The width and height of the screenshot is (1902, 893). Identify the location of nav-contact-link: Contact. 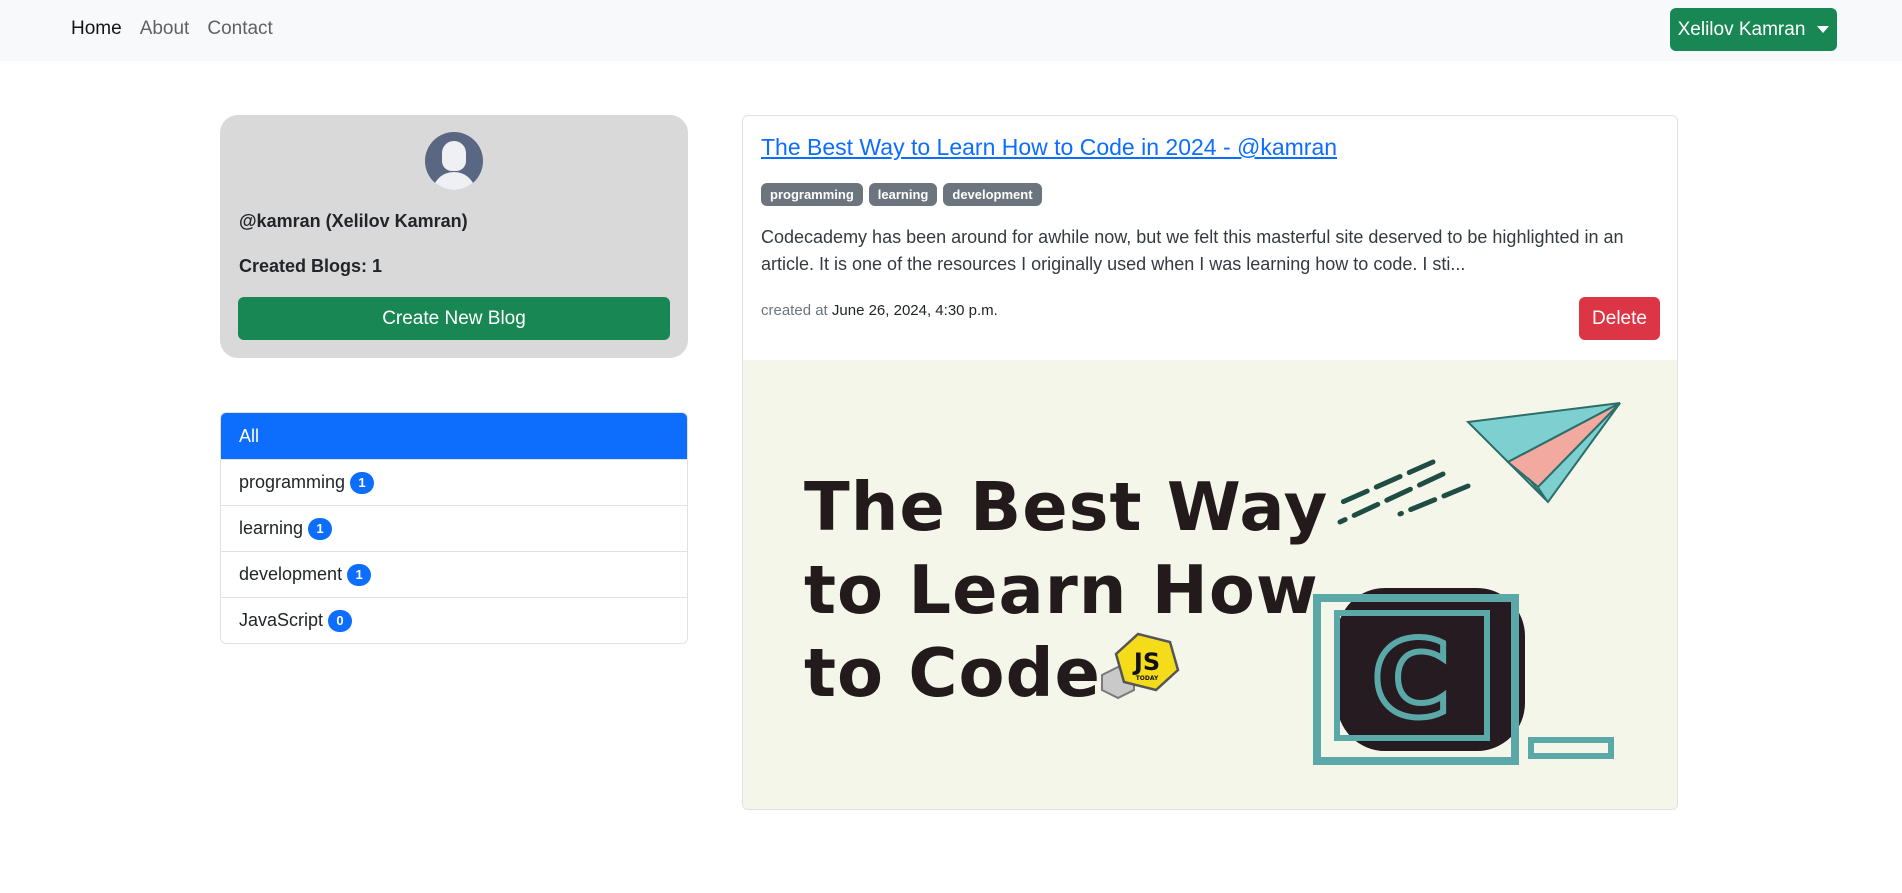
(239, 29).